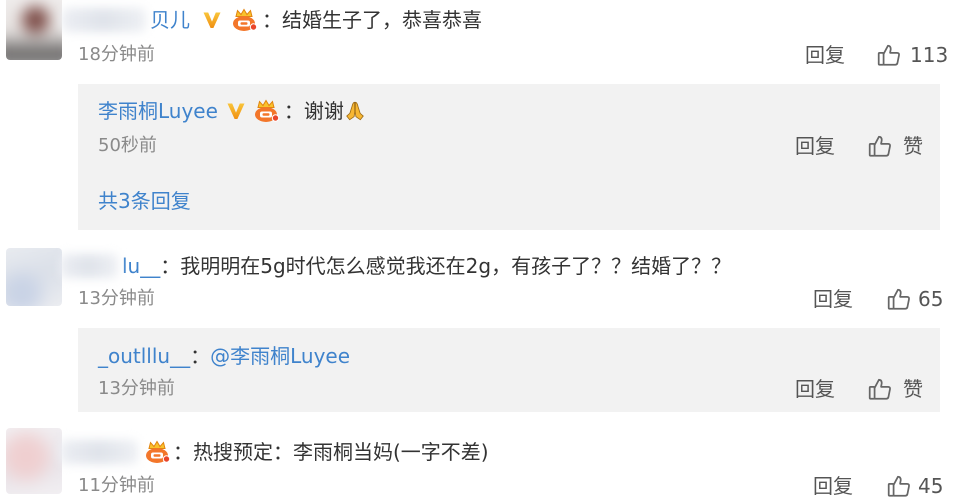 This screenshot has width=960, height=504. What do you see at coordinates (116, 298) in the screenshot?
I see `comment-time: 13分钟前` at bounding box center [116, 298].